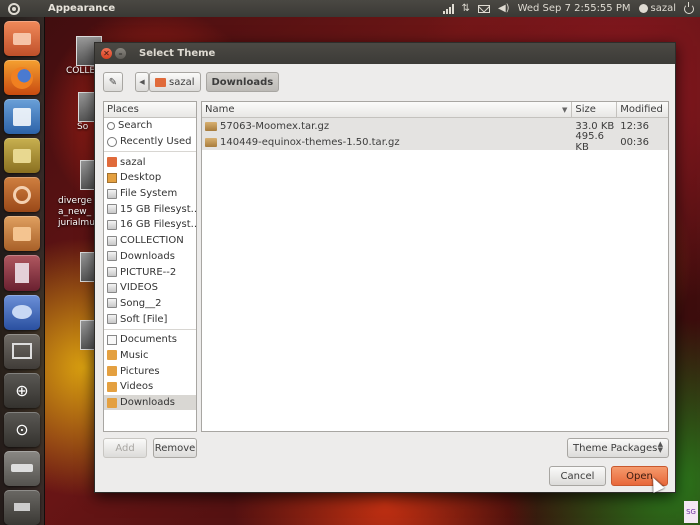 This screenshot has width=700, height=525. Describe the element at coordinates (150, 126) in the screenshot. I see `place-item-search: Search` at that location.